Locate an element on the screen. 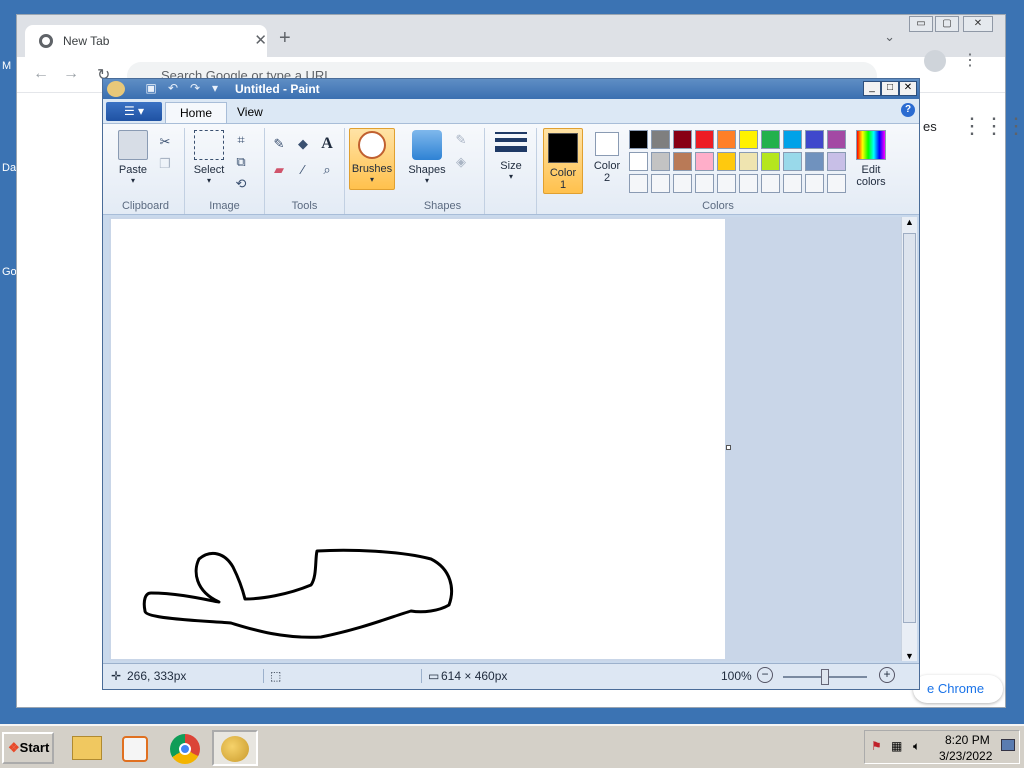 This screenshot has height=768, width=1024. cut-icon: ✂ is located at coordinates (165, 142).